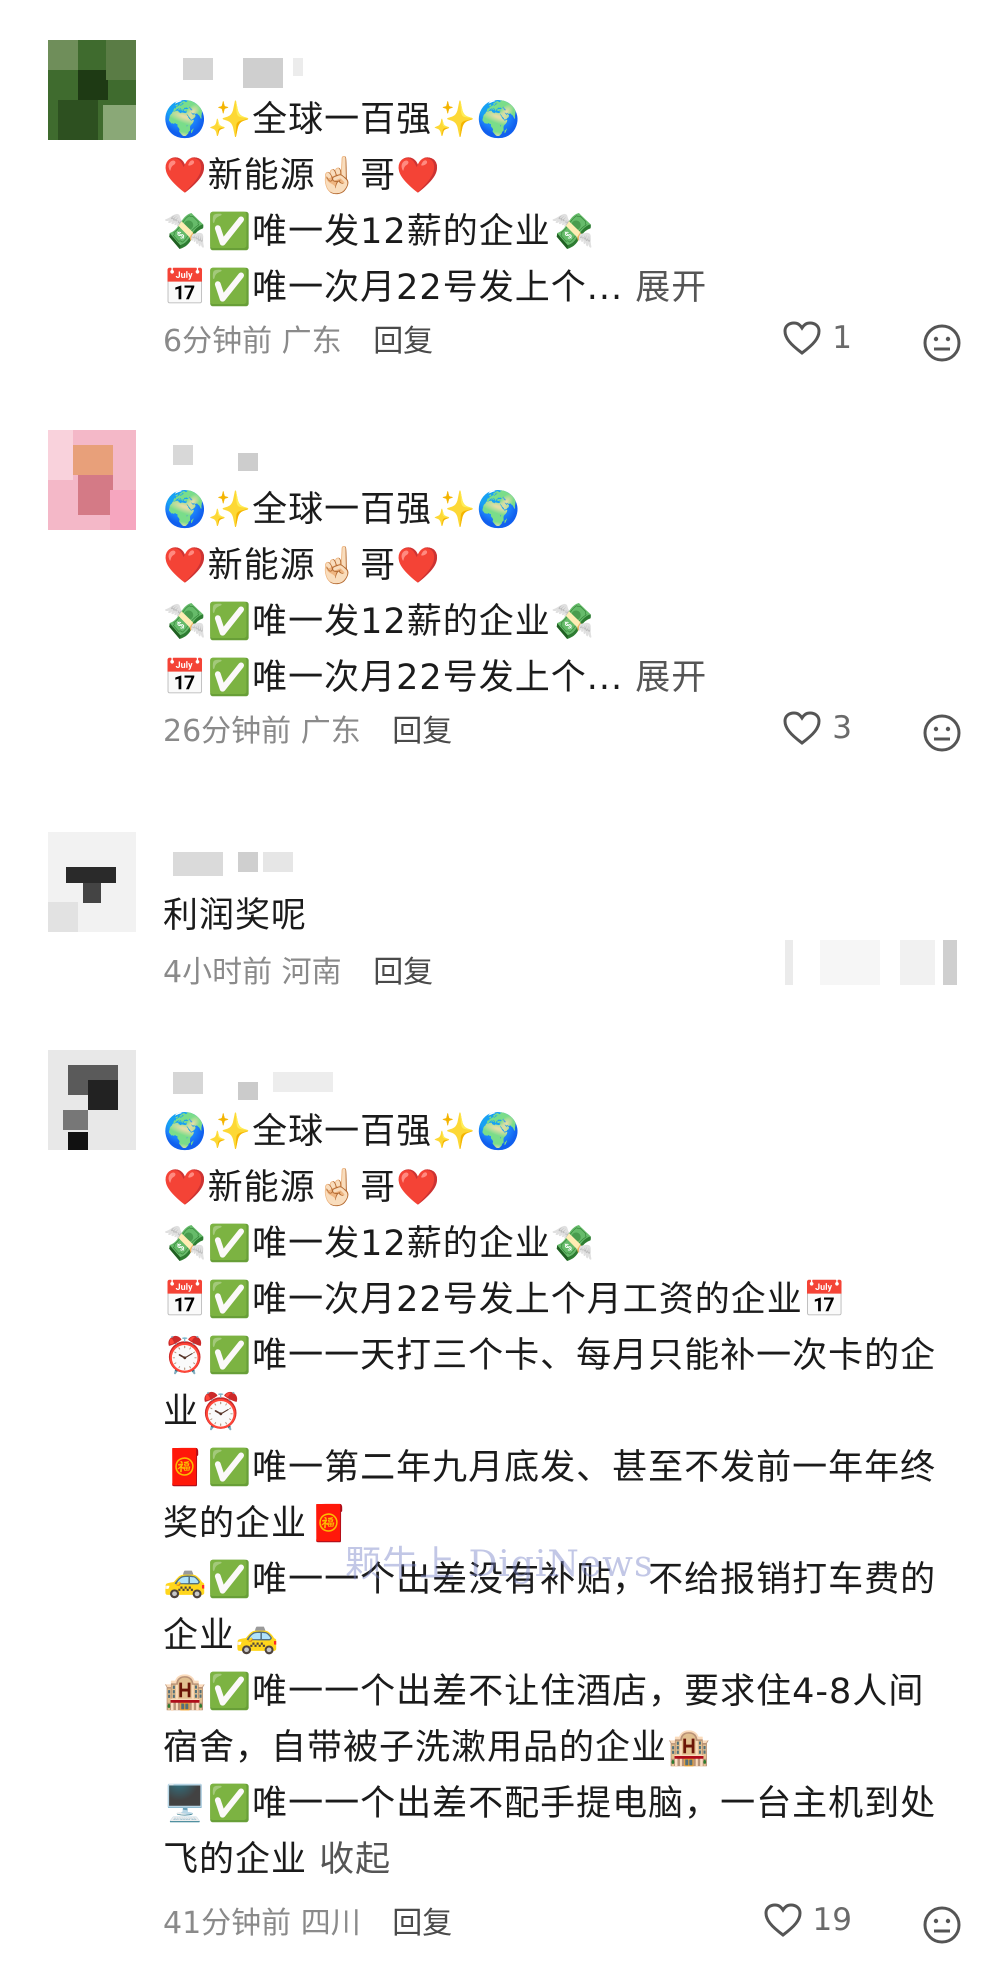  I want to click on like-button: 19, so click(807, 1920).